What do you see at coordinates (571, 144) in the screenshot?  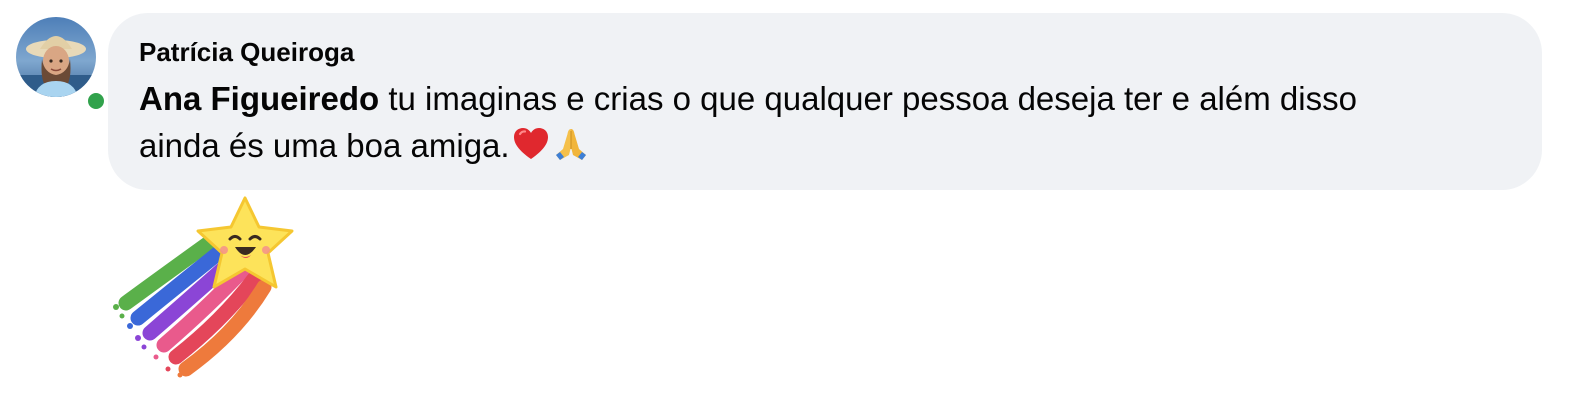 I see `praying-hands-icon` at bounding box center [571, 144].